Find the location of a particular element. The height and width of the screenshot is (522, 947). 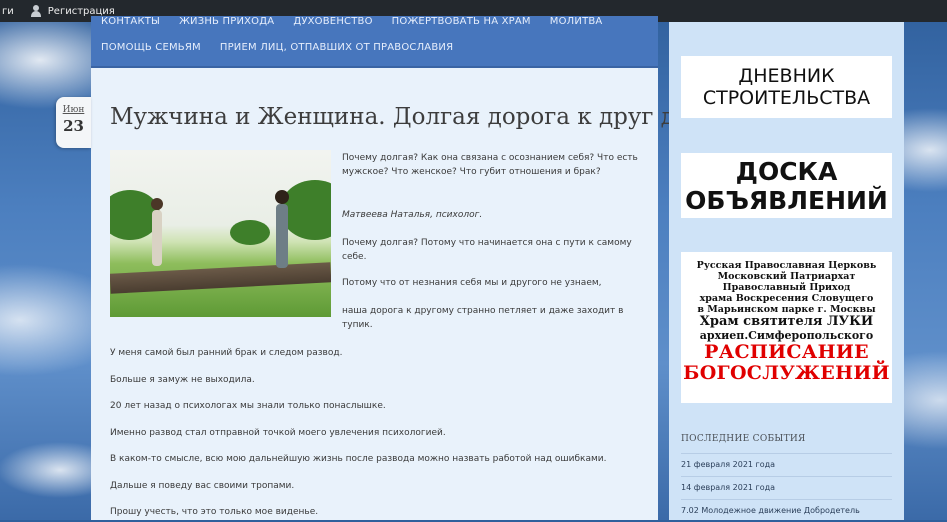

post-date-badge: Июн 23 is located at coordinates (73, 122).